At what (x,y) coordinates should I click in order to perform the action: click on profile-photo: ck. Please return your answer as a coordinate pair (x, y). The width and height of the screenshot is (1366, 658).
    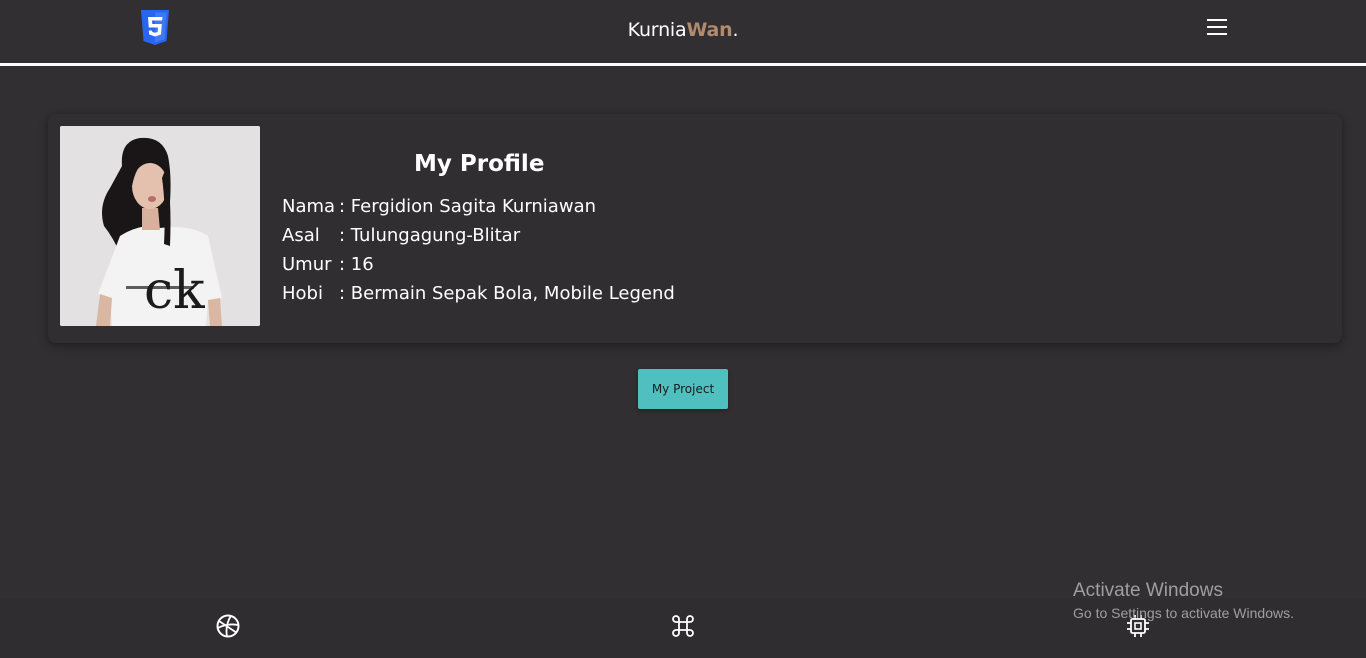
    Looking at the image, I should click on (160, 226).